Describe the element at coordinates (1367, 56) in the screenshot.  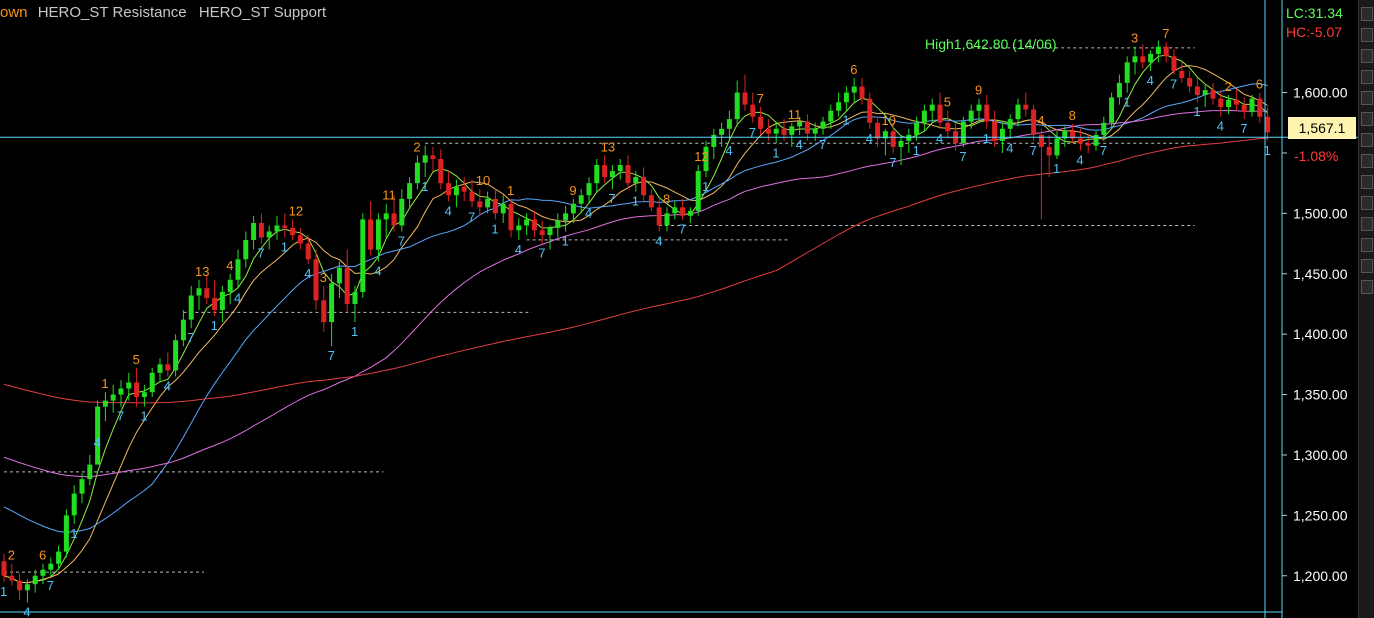
I see `text-icon` at that location.